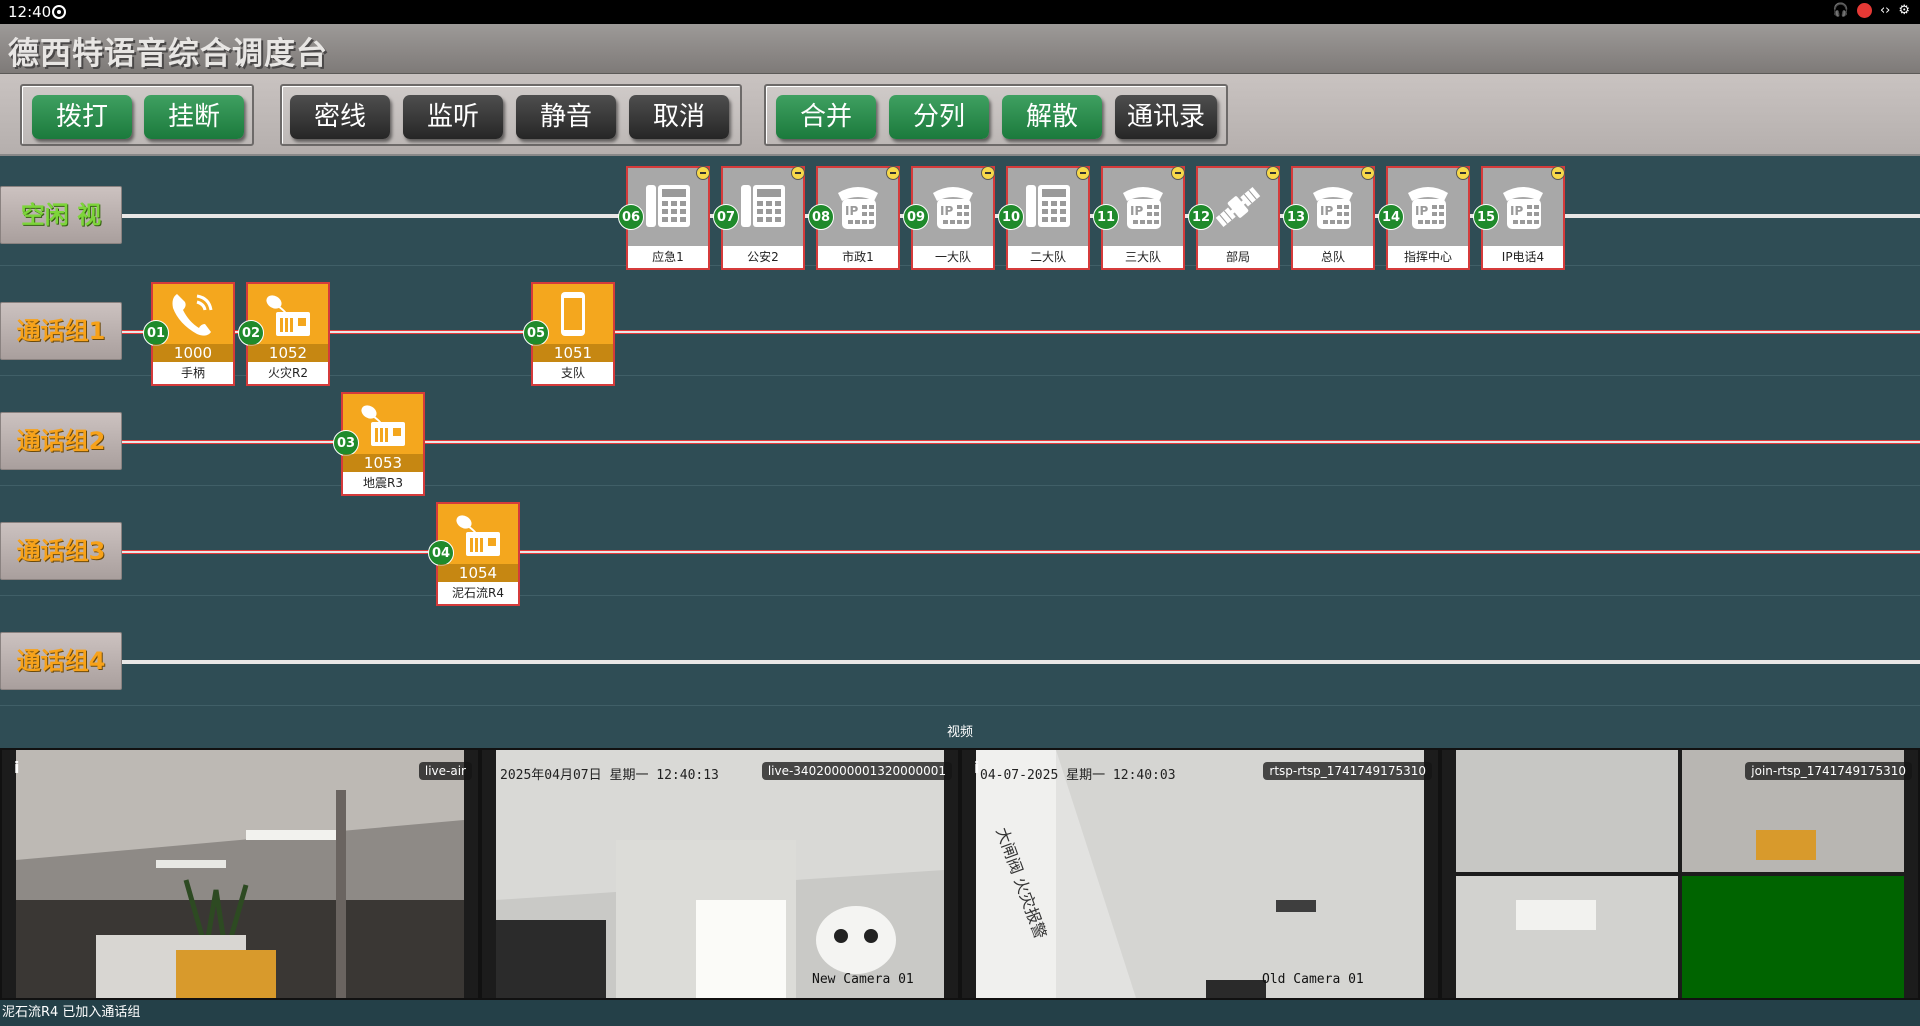 The width and height of the screenshot is (1920, 1026). I want to click on title-bar: 德西特语音综合调度台, so click(960, 49).